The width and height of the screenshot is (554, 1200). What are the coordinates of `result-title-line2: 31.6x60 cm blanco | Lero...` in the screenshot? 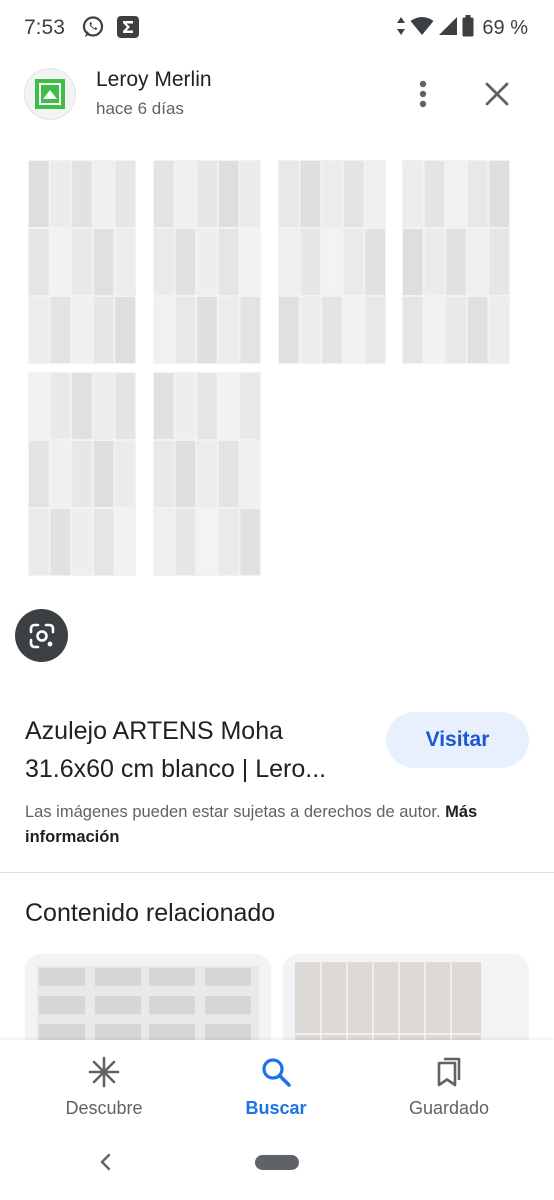 It's located at (176, 769).